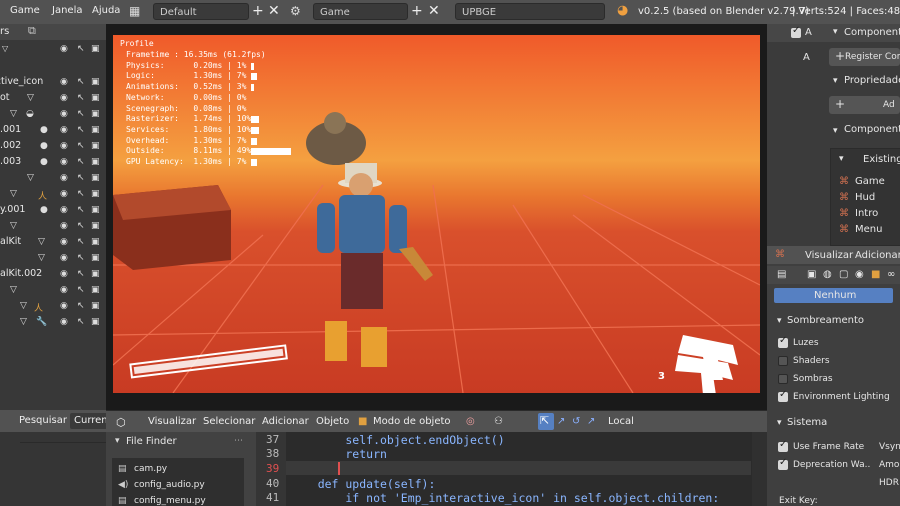  What do you see at coordinates (201, 11) in the screenshot?
I see `screen-layout-select: Default` at bounding box center [201, 11].